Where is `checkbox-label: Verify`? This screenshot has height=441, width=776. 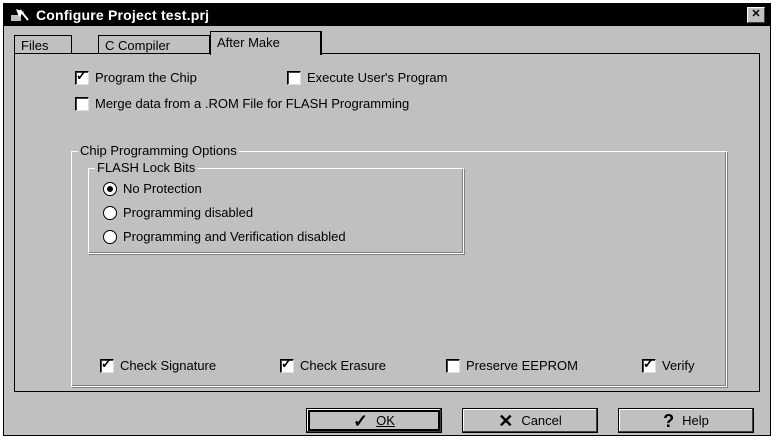 checkbox-label: Verify is located at coordinates (678, 365).